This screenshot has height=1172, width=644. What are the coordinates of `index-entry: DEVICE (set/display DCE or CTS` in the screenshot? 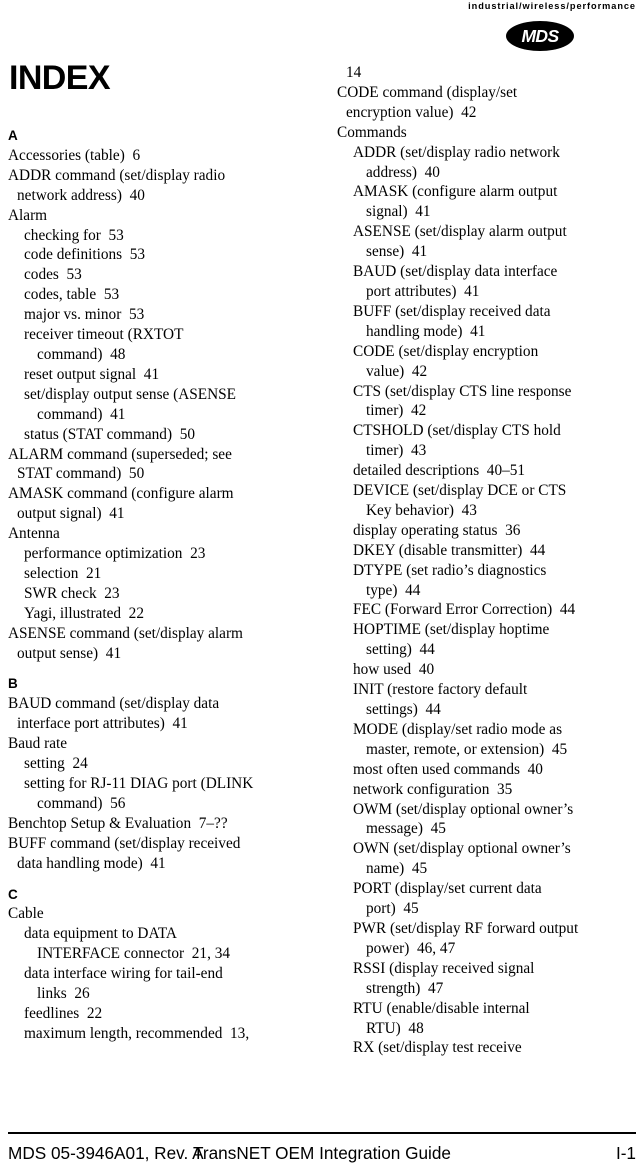 It's located at (460, 491).